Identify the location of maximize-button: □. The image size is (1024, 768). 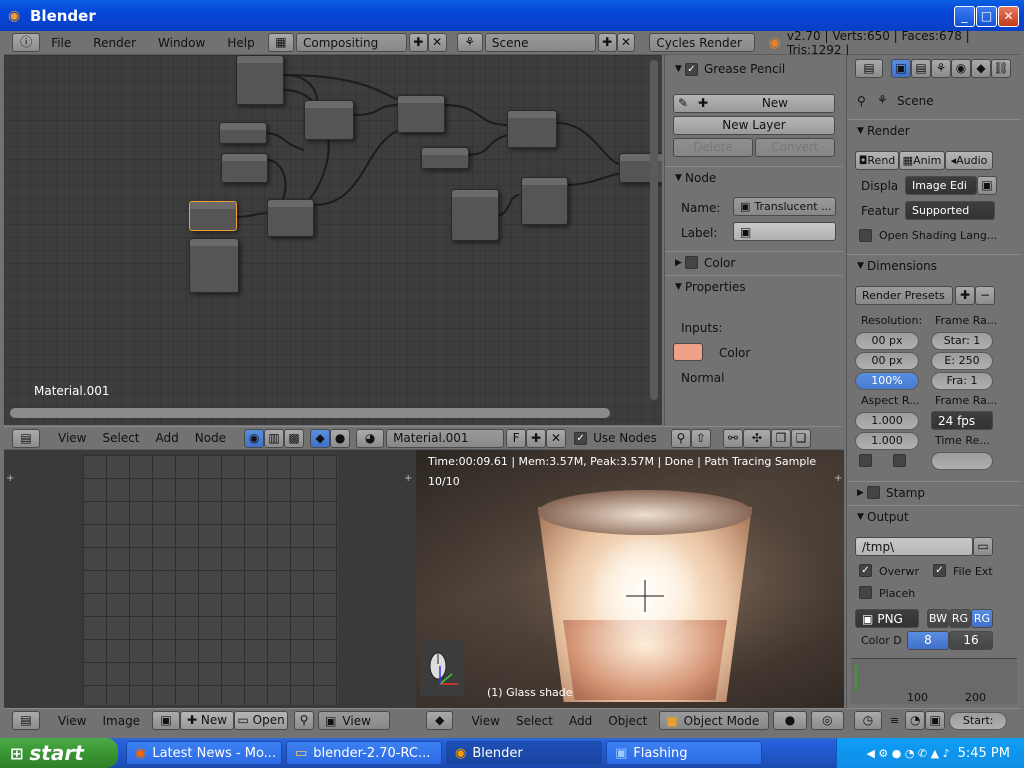
(986, 16).